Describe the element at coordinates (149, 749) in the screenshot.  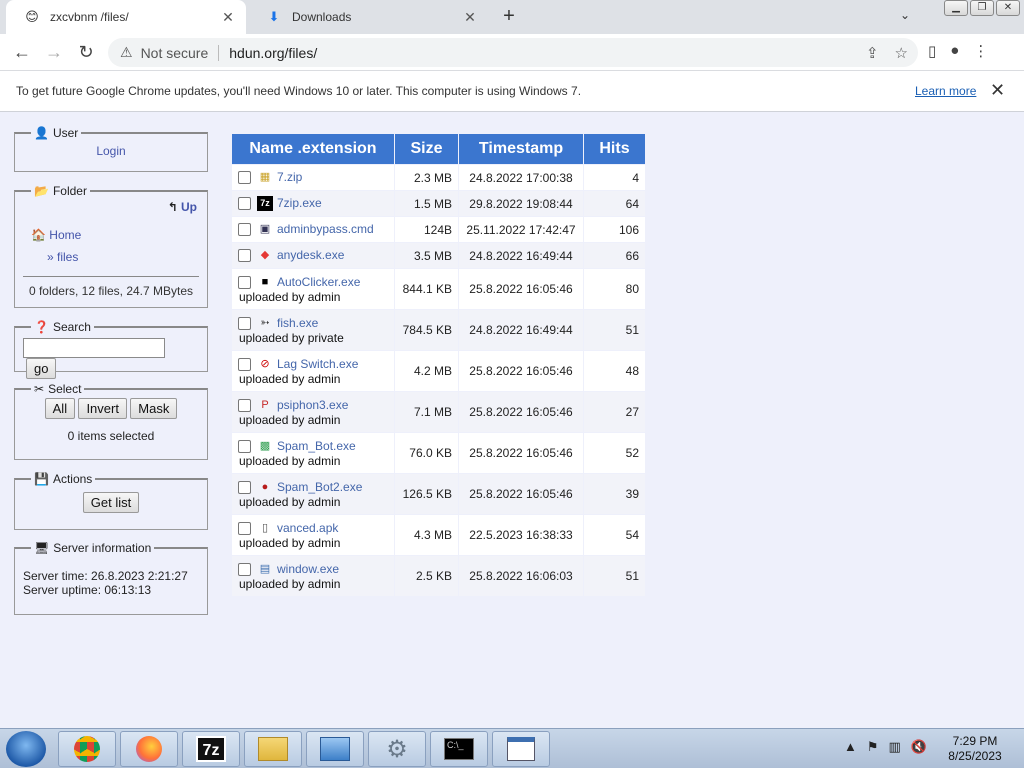
I see `firefox-icon` at that location.